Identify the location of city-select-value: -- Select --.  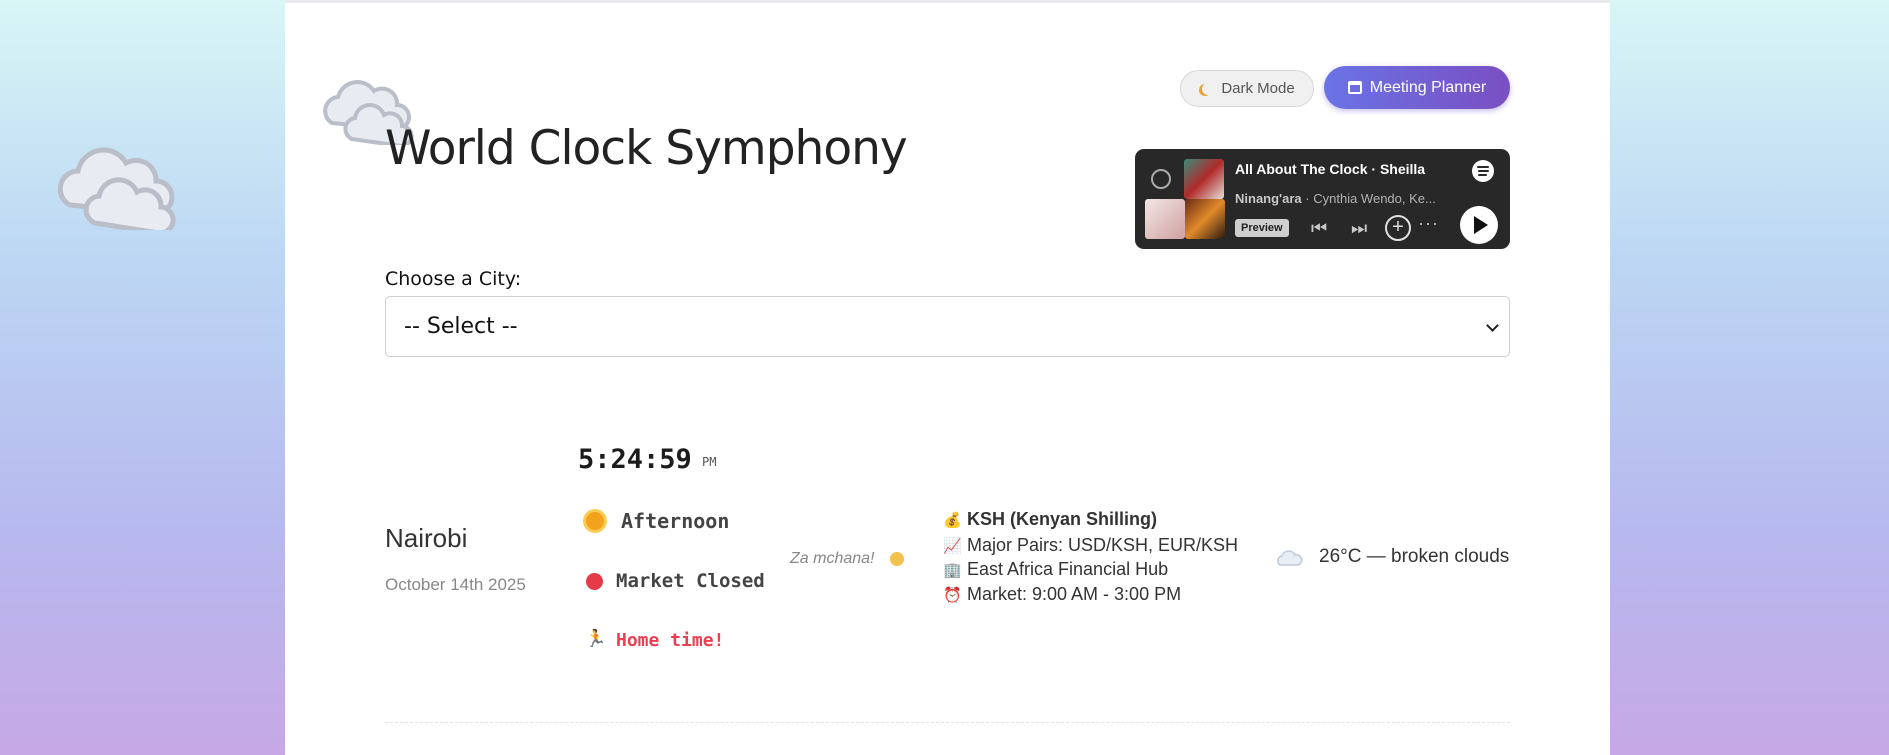
(461, 326).